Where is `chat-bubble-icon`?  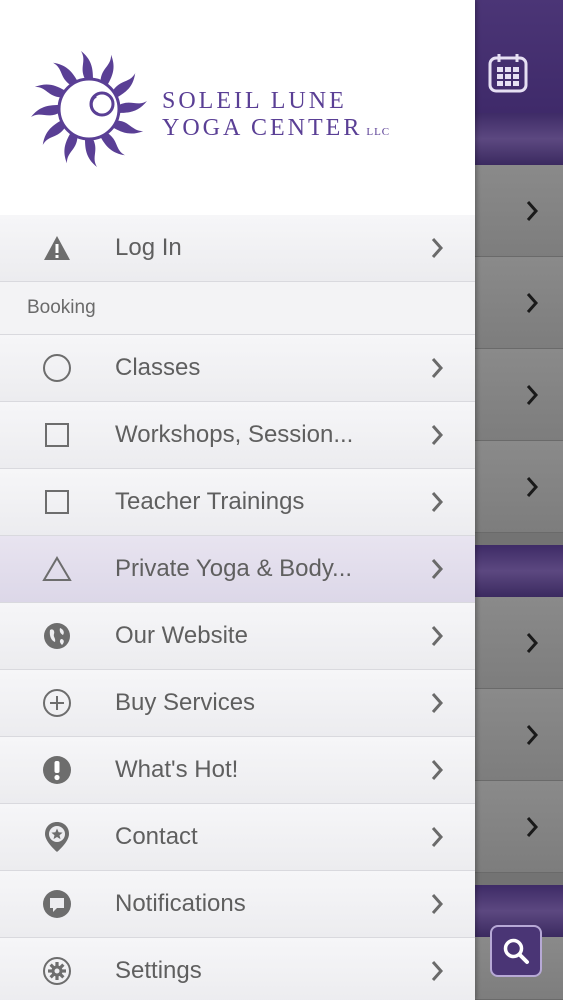
chat-bubble-icon is located at coordinates (57, 904).